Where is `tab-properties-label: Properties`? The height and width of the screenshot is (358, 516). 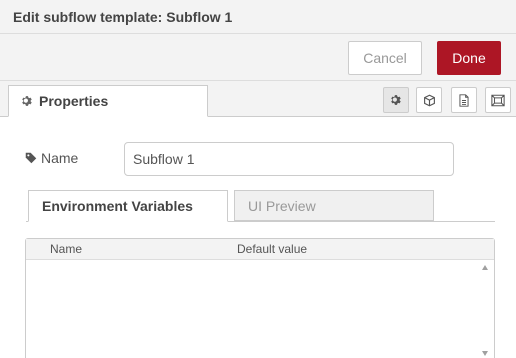 tab-properties-label: Properties is located at coordinates (74, 101).